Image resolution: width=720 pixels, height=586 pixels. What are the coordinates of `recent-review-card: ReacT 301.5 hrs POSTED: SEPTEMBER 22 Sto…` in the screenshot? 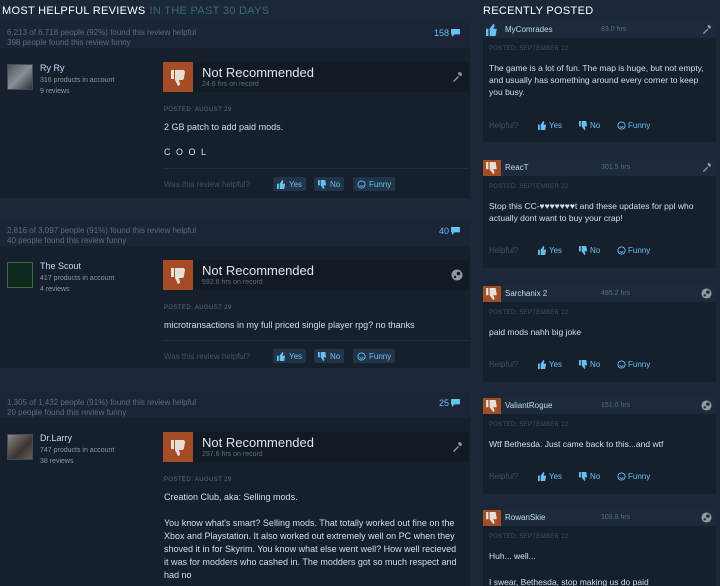 It's located at (599, 214).